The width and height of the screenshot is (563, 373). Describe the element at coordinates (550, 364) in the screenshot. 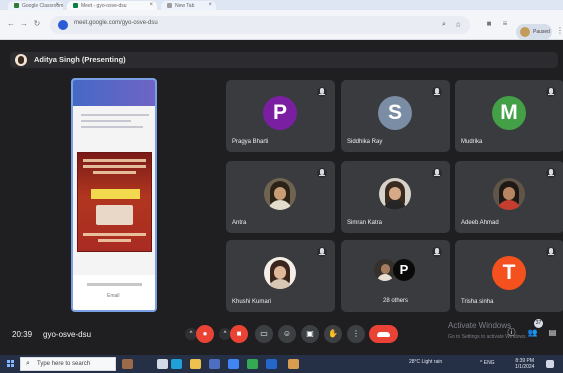

I see `notification-icon` at that location.